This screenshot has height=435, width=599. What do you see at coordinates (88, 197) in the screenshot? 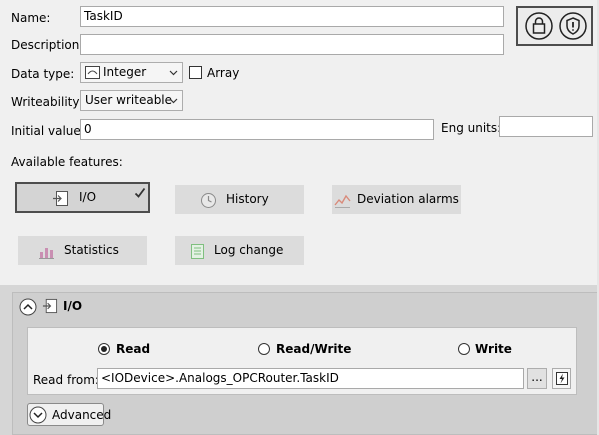
I see `io-feature-label: I/O` at bounding box center [88, 197].